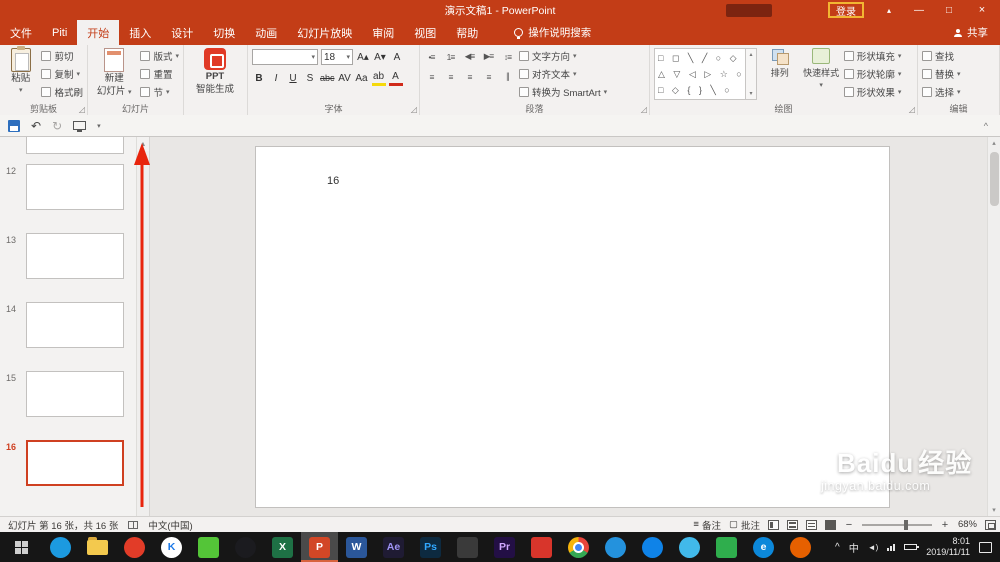 The image size is (1000, 562). Describe the element at coordinates (266, 32) in the screenshot. I see `tab-animations: 动画` at that location.